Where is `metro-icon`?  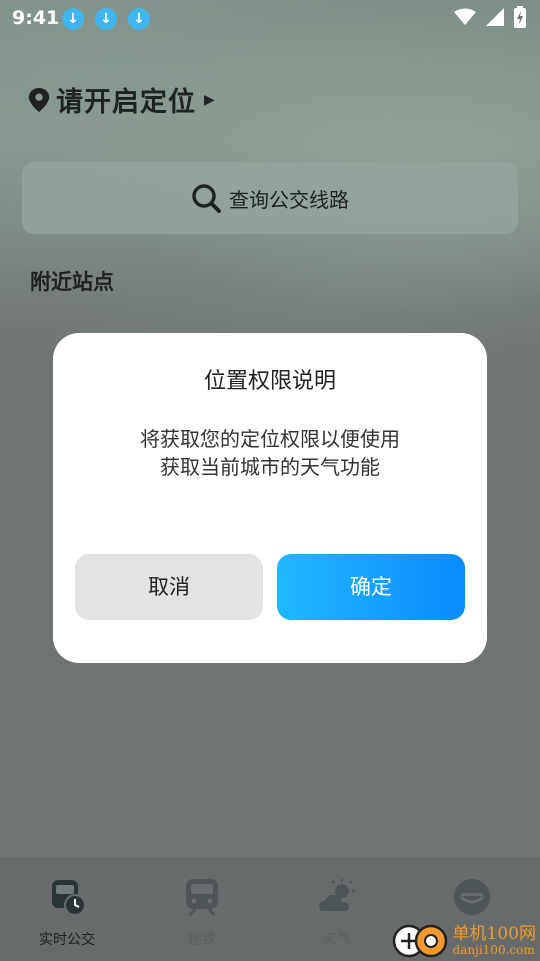
metro-icon is located at coordinates (202, 897).